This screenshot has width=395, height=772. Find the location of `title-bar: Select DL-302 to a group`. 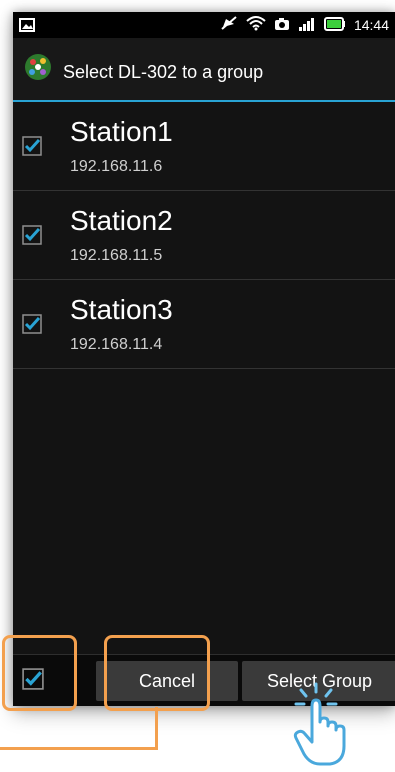

title-bar: Select DL-302 to a group is located at coordinates (204, 70).